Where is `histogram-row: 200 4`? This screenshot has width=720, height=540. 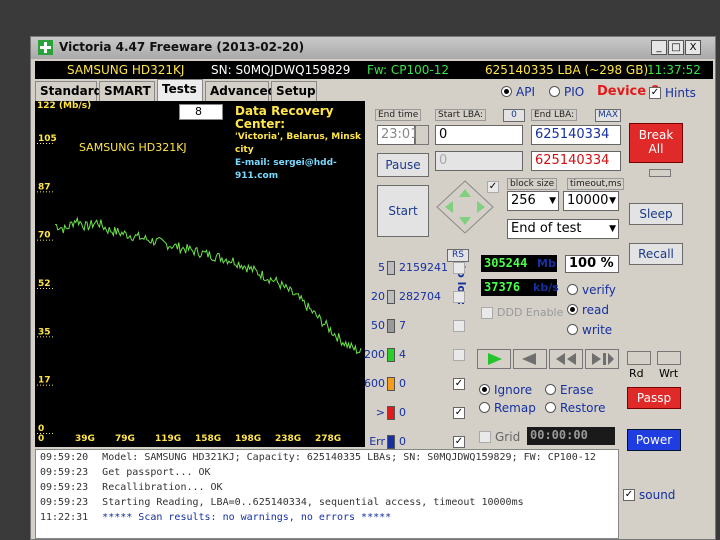
histogram-row: 200 4 is located at coordinates (420, 355).